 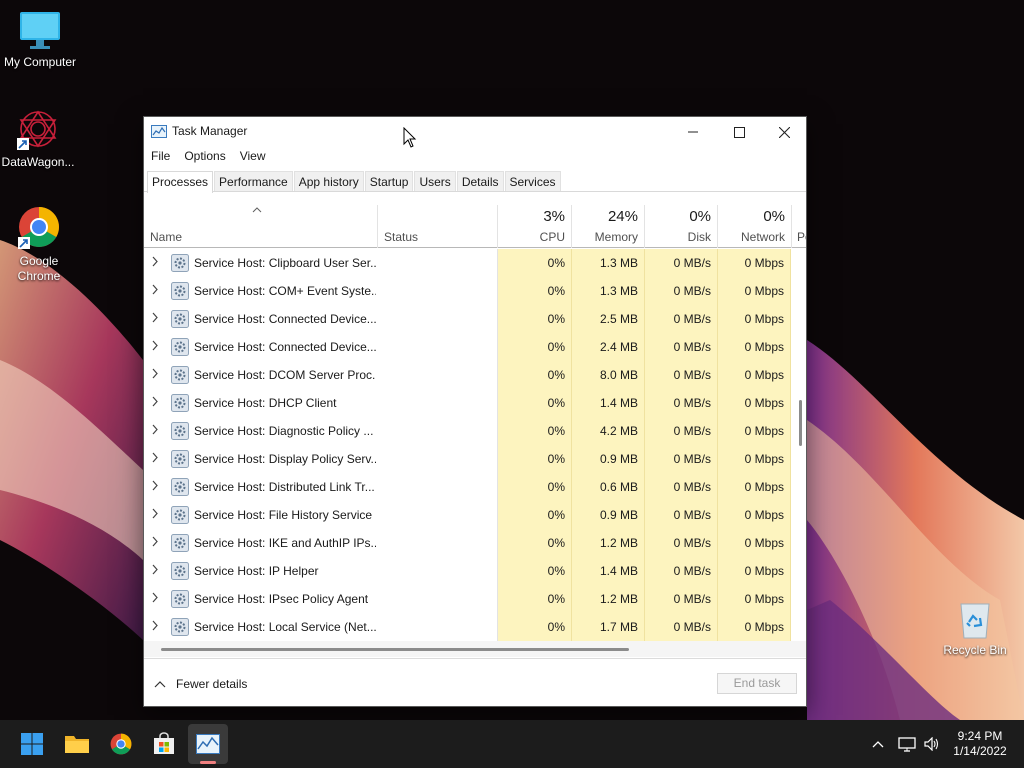 I want to click on tab-startup: Startup, so click(x=389, y=181).